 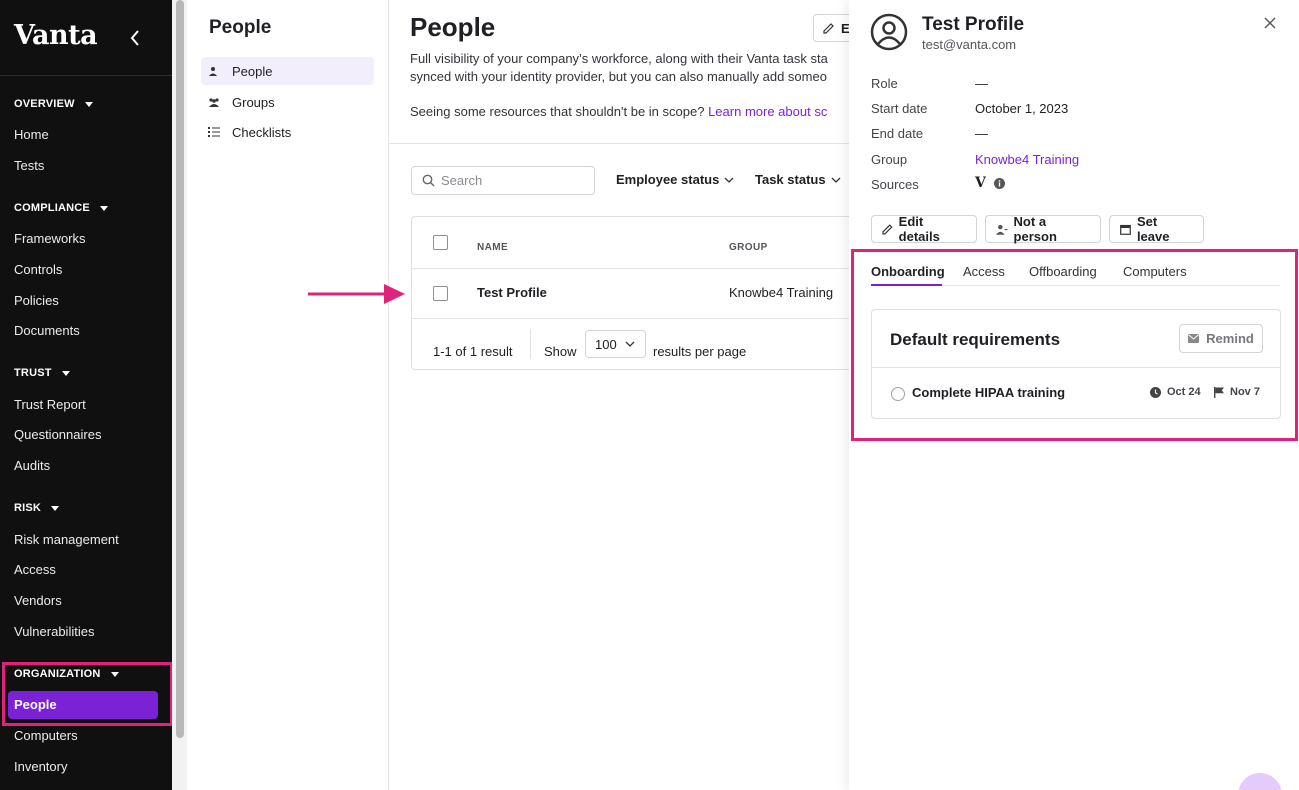 I want to click on avatar-icon, so click(x=889, y=32).